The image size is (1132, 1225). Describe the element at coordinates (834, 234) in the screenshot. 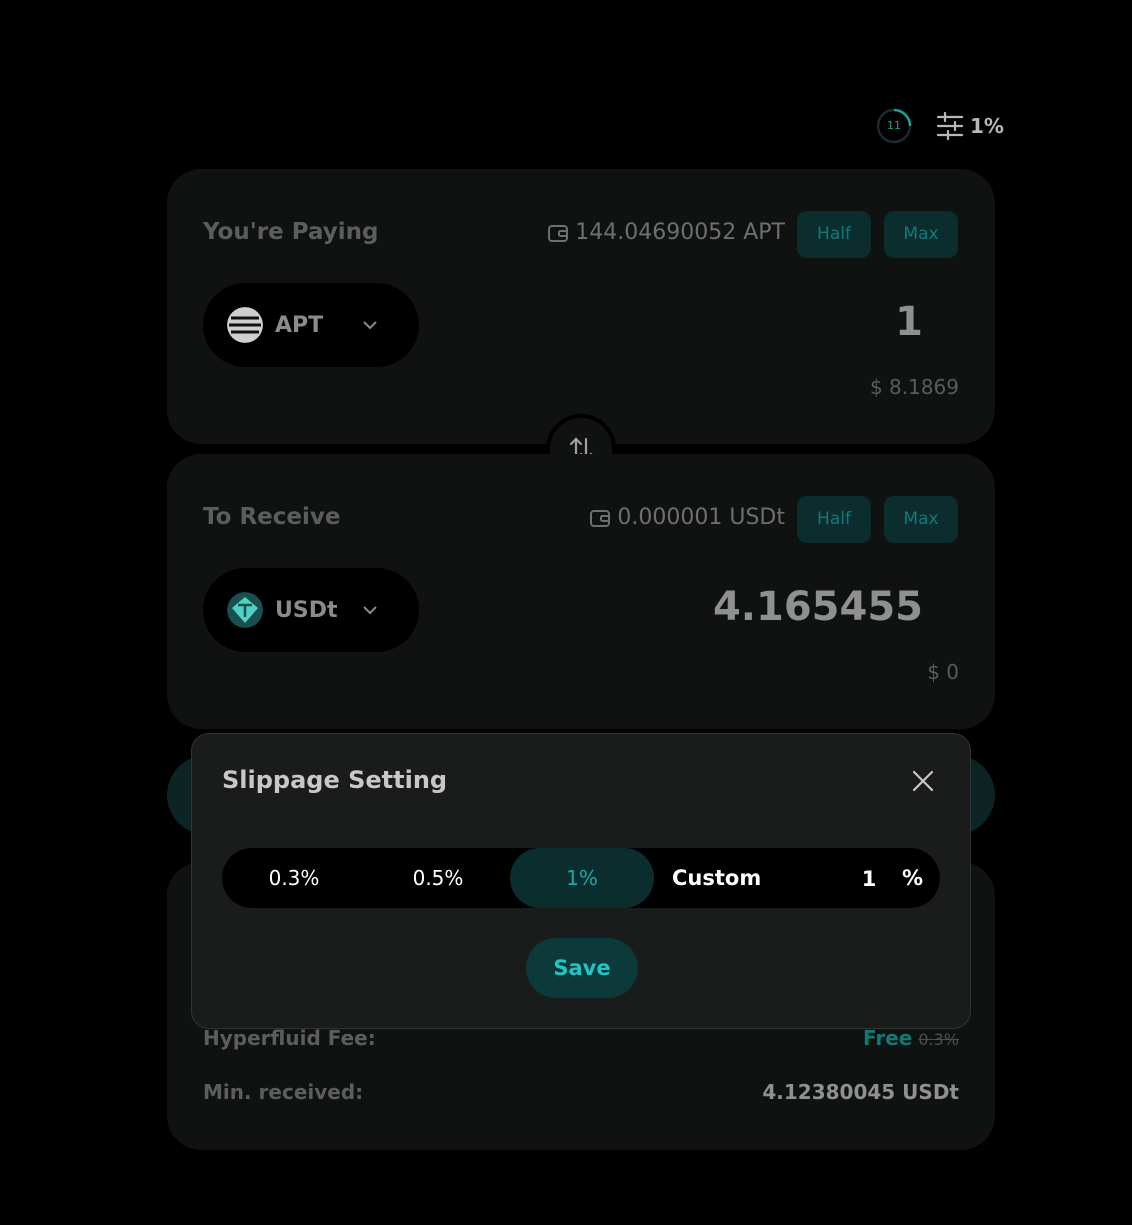

I see `pay-half-button: Half` at that location.